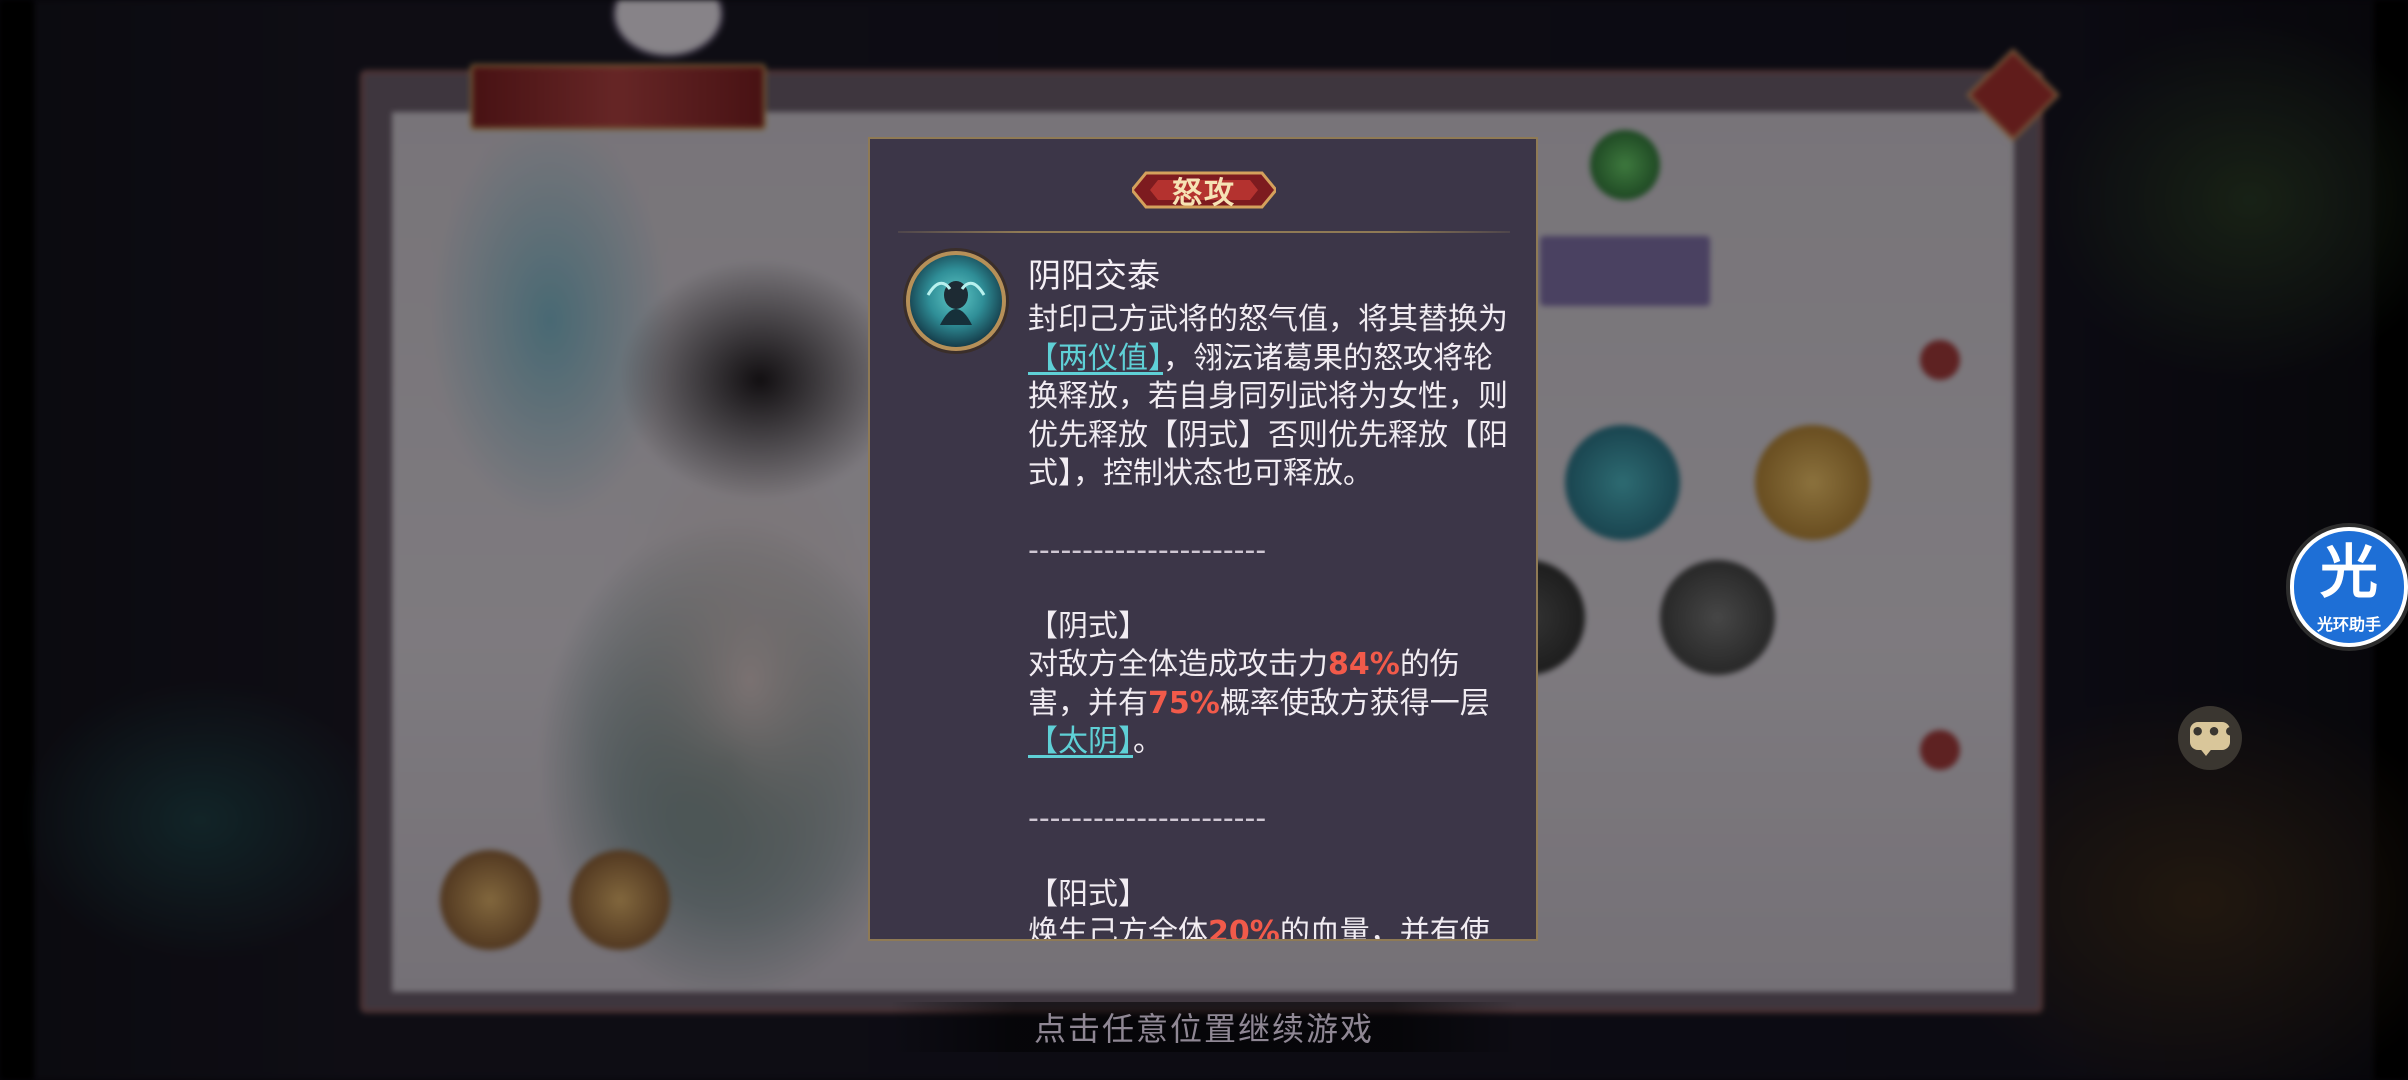  I want to click on yin-text-part: 对敌方全体造成攻击力, so click(1178, 664).